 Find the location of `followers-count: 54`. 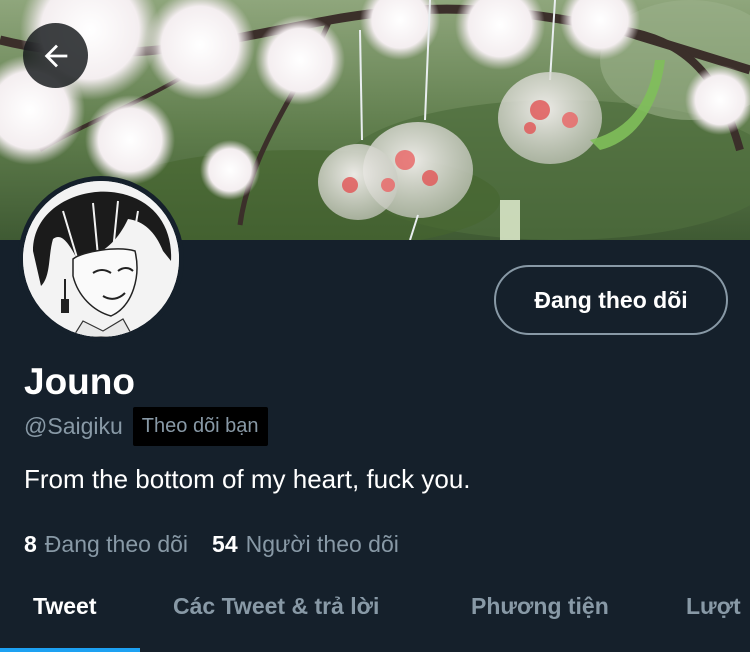

followers-count: 54 is located at coordinates (225, 544).